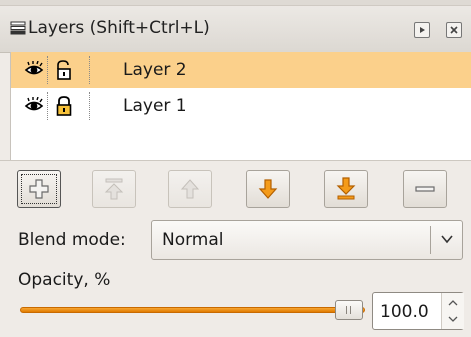  I want to click on opacity-slider-handle, so click(349, 310).